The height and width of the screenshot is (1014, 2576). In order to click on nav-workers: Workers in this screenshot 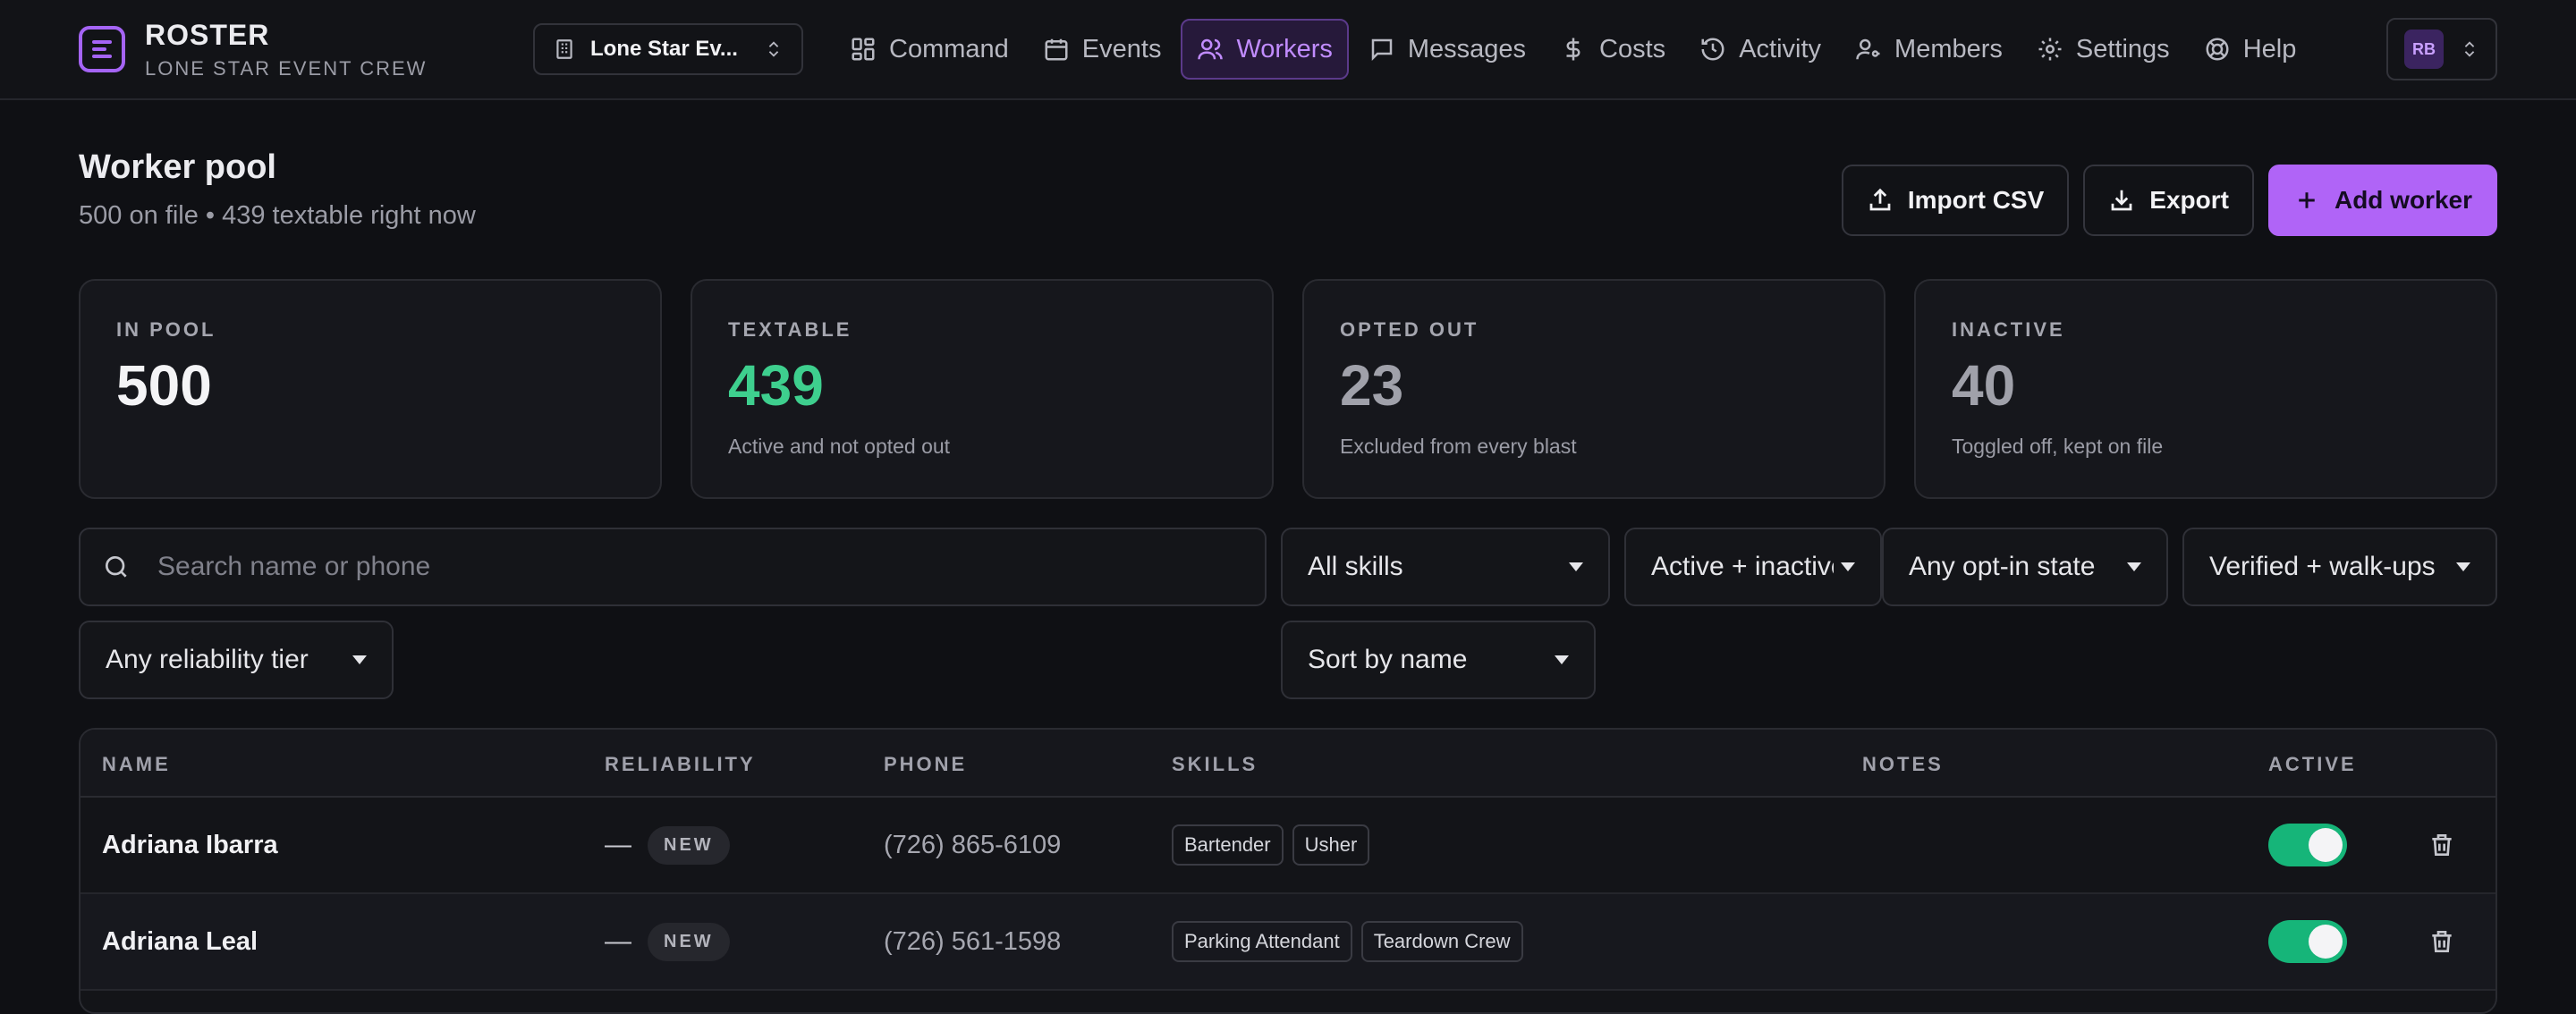, I will do `click(1265, 49)`.